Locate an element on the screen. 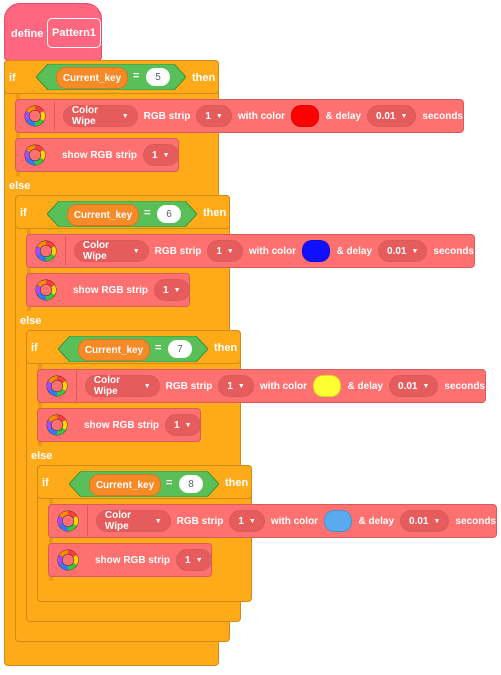 This screenshot has width=501, height=675. var-current-key-1: Current_key is located at coordinates (92, 78).